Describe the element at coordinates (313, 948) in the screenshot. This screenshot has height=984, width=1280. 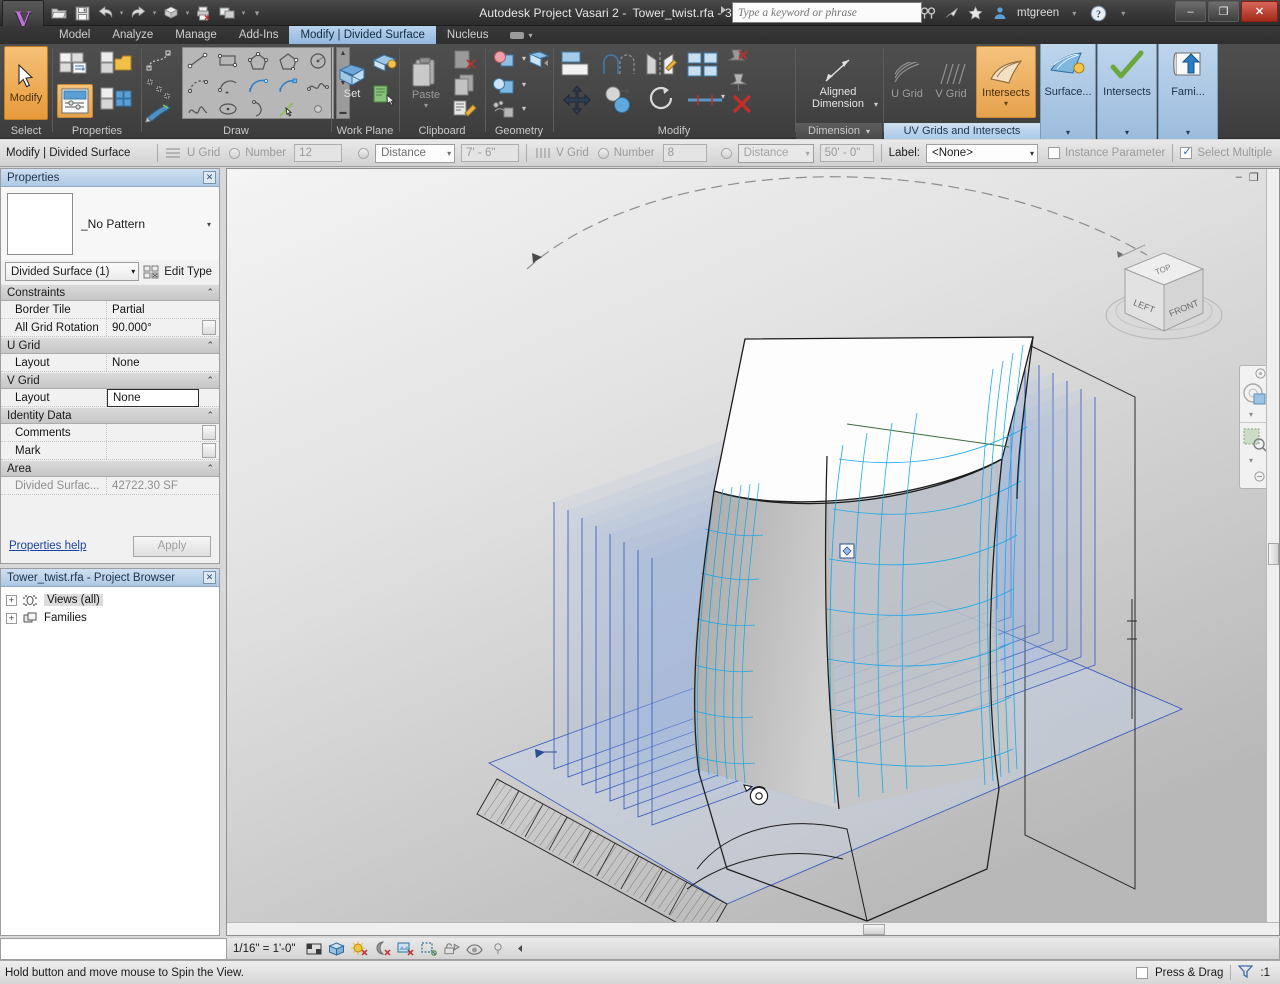
I see `detail-level-icon` at that location.